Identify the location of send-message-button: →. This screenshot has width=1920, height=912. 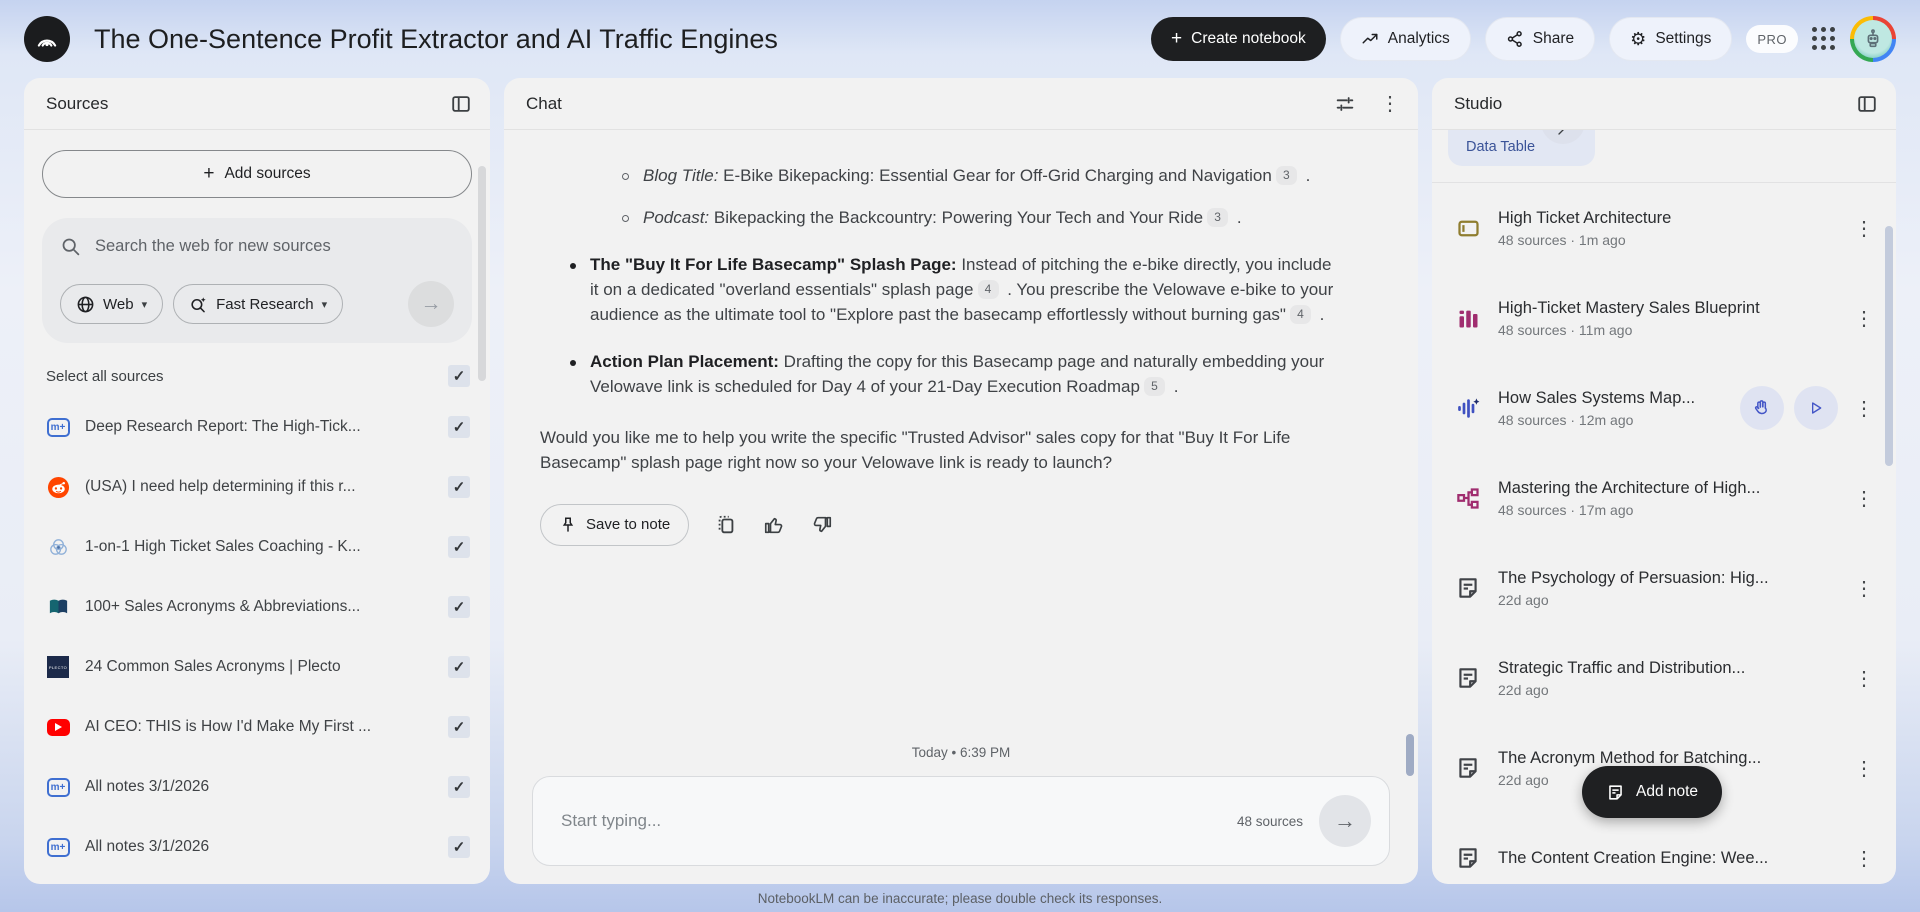
(1345, 821).